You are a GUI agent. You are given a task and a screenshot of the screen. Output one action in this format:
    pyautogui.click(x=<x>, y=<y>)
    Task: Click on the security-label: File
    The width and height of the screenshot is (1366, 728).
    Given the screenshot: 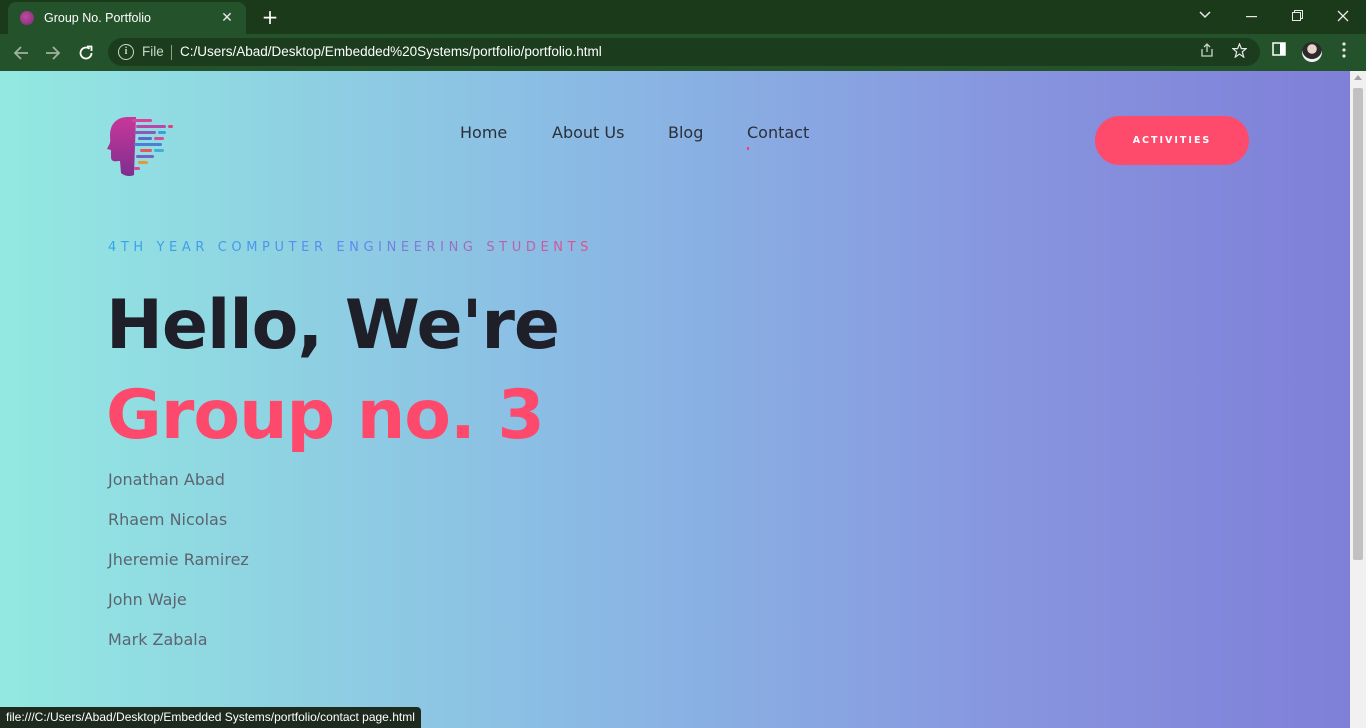 What is the action you would take?
    pyautogui.click(x=153, y=51)
    